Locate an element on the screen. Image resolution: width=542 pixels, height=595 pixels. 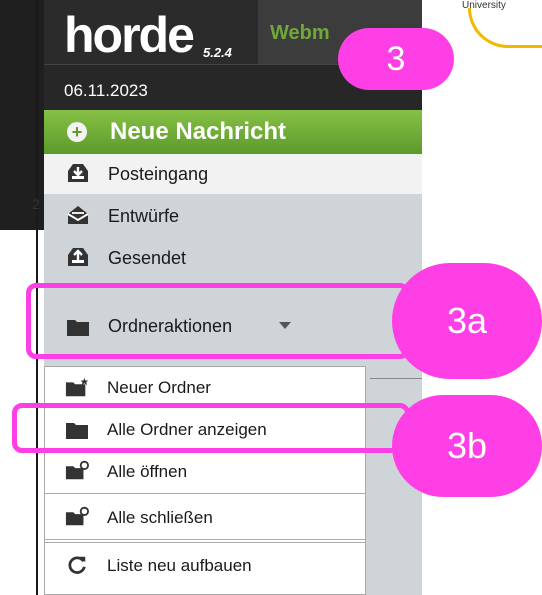
menu-item-label: Liste neu aufbauen is located at coordinates (179, 565).